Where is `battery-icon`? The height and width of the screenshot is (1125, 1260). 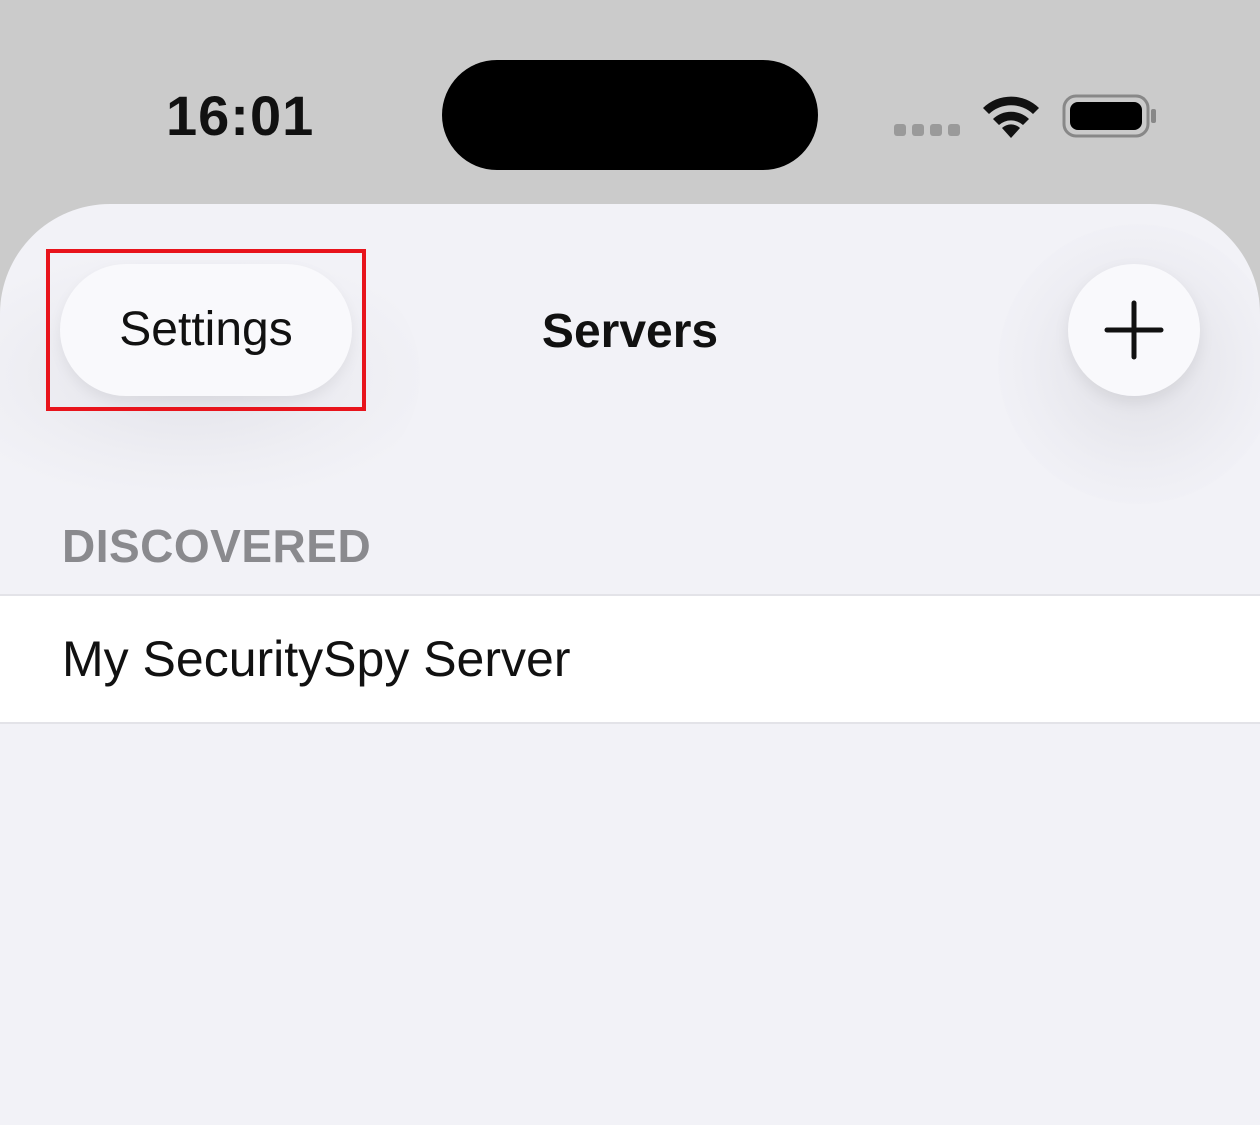
battery-icon is located at coordinates (1109, 116).